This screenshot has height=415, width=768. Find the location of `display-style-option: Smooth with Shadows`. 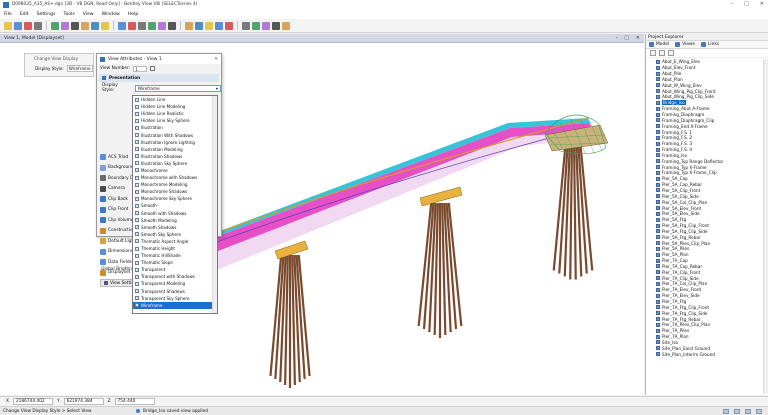

display-style-option: Smooth with Shadows is located at coordinates (175, 213).